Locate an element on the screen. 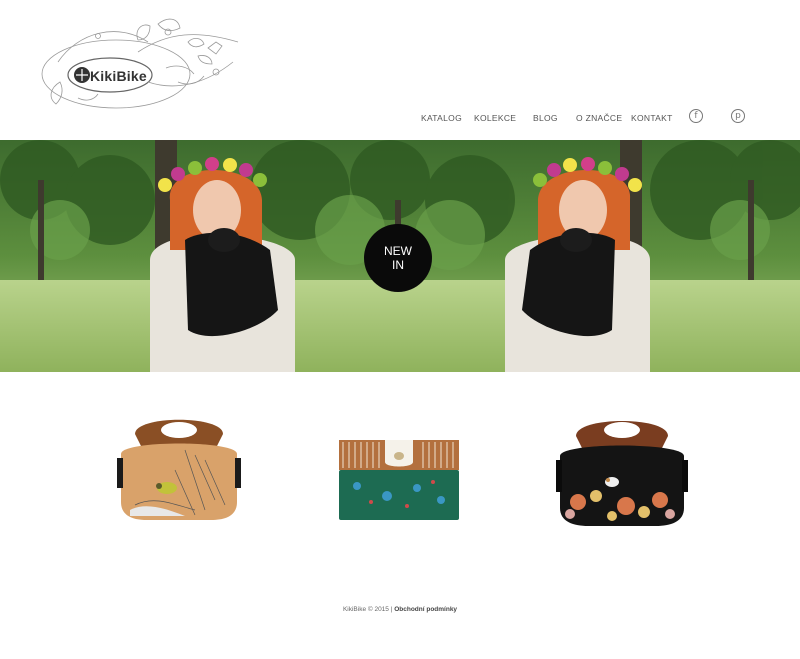 The image size is (800, 659). facebook-icon: f is located at coordinates (696, 116).